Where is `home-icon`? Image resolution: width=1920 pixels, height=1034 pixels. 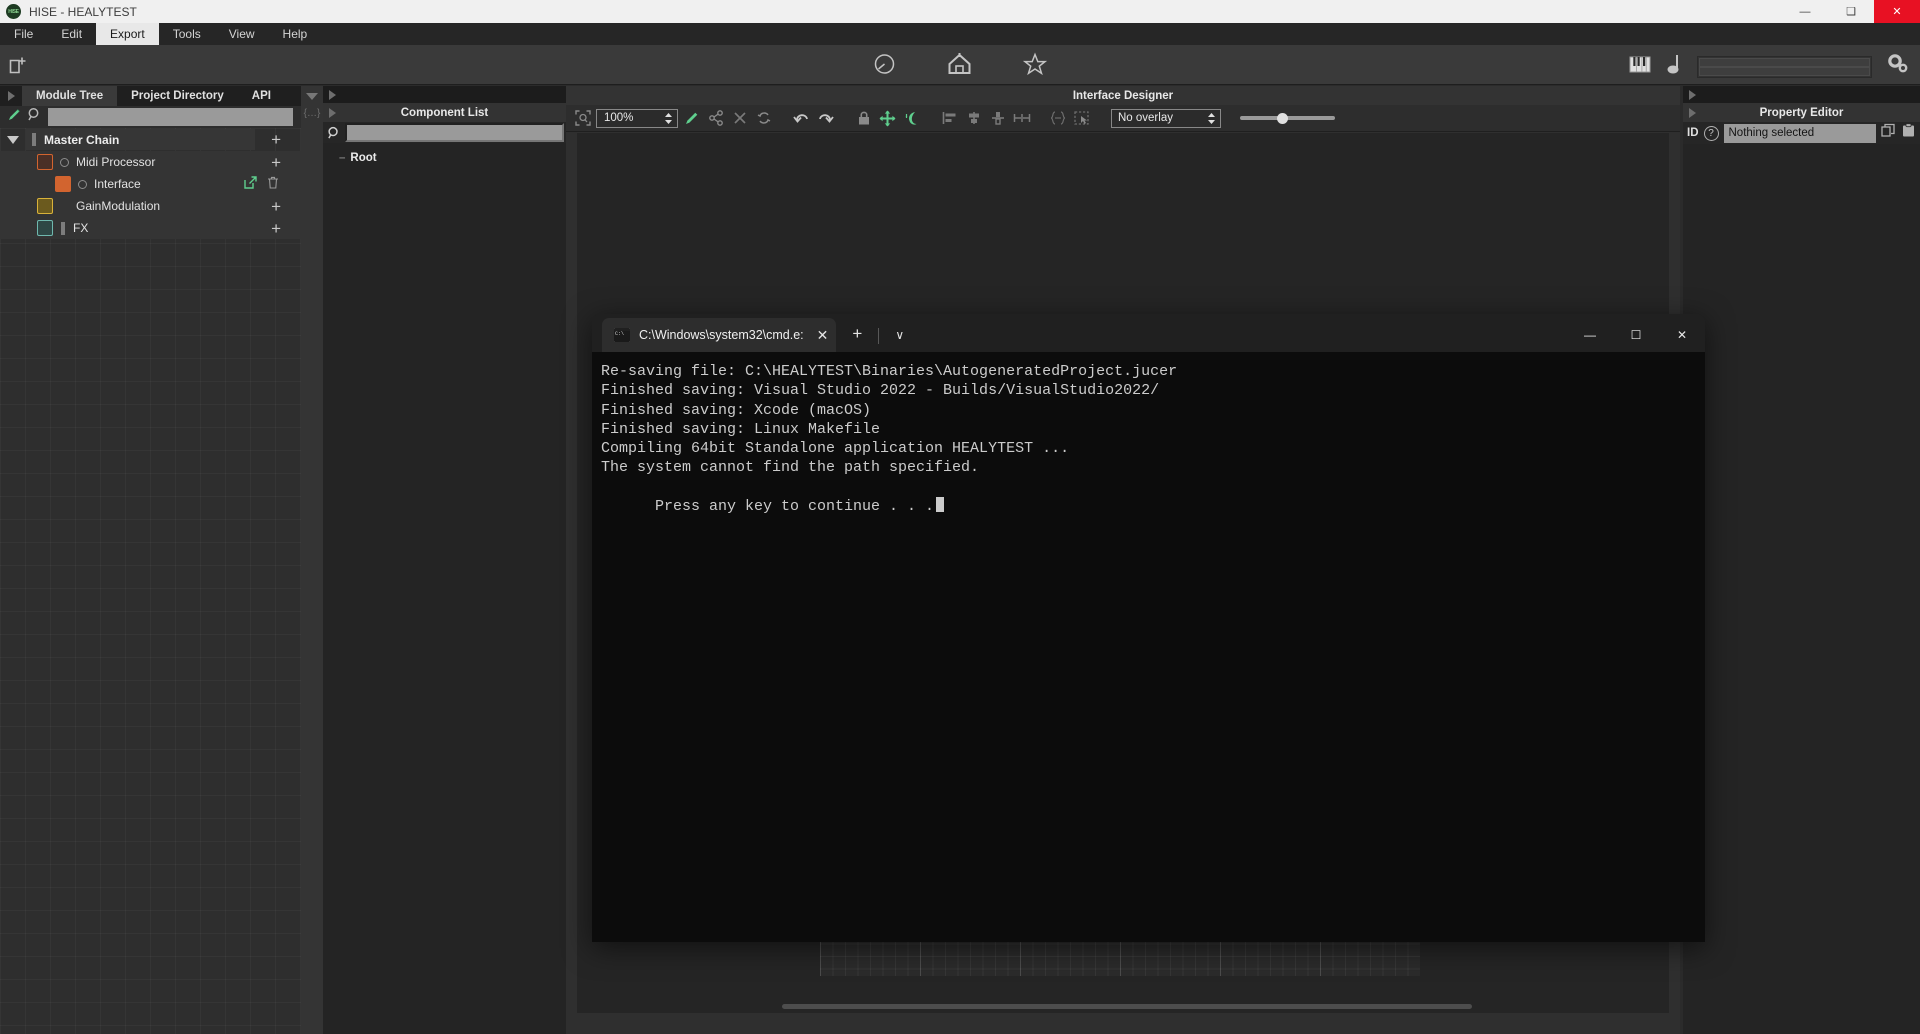 home-icon is located at coordinates (960, 66).